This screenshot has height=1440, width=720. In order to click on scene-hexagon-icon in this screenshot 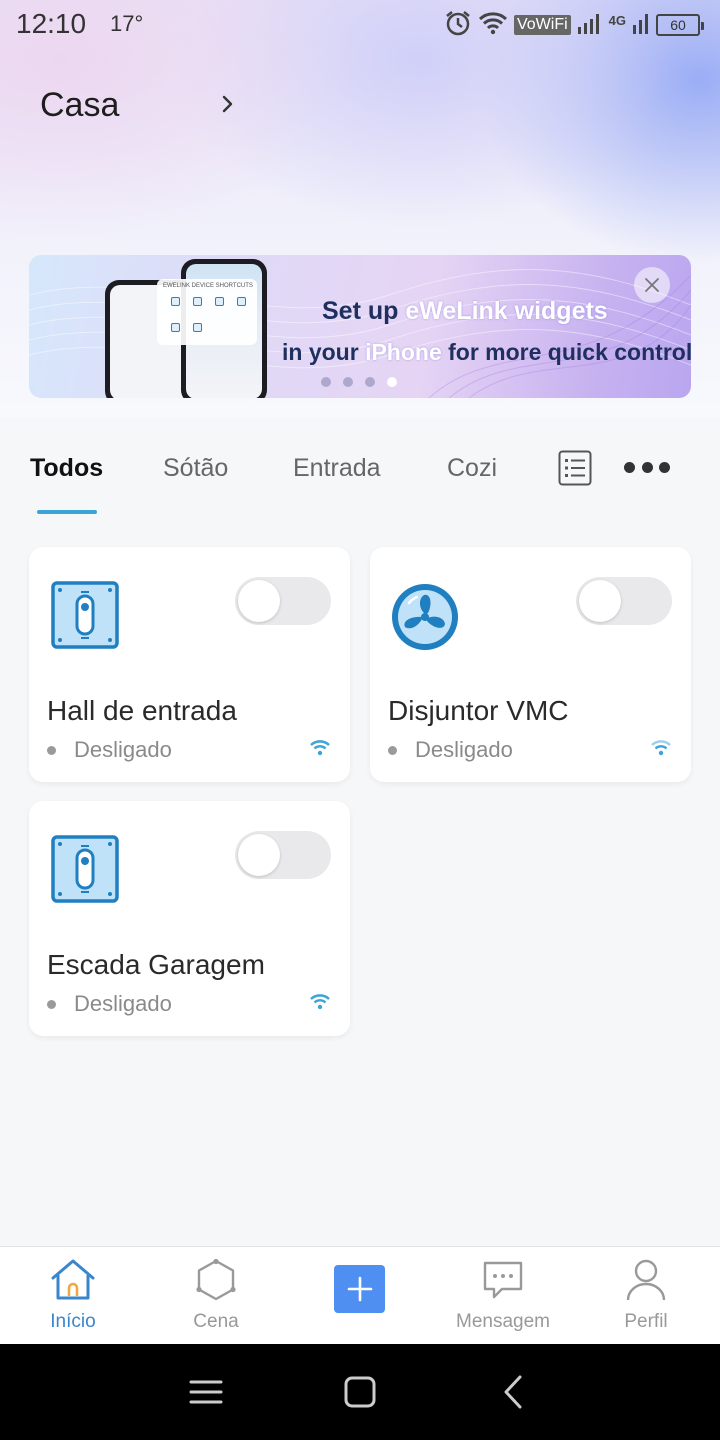, I will do `click(216, 1280)`.